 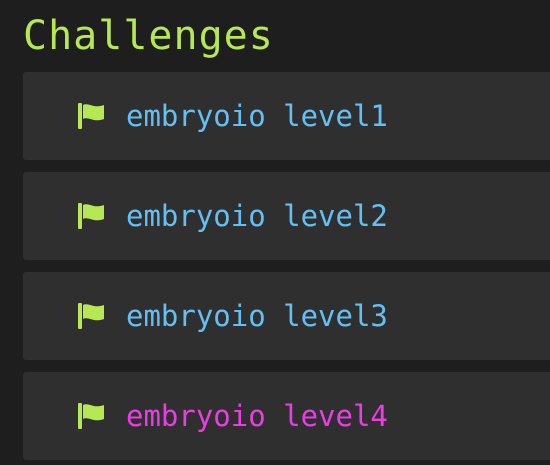 What do you see at coordinates (257, 316) in the screenshot?
I see `challenge-link-level3: embryoio level3` at bounding box center [257, 316].